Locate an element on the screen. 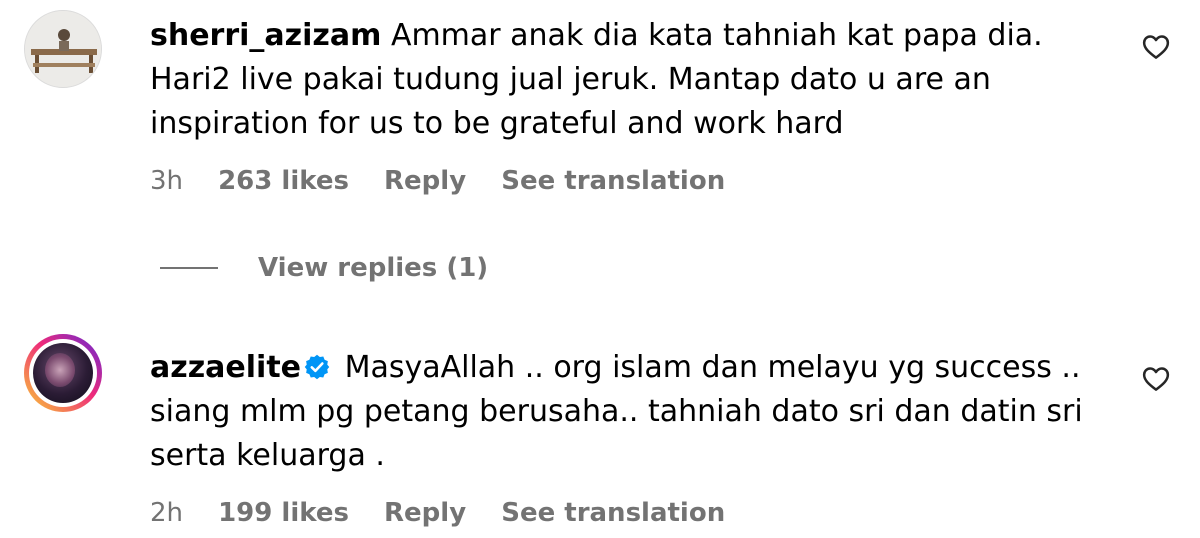 The height and width of the screenshot is (538, 1200). story-ring is located at coordinates (63, 373).